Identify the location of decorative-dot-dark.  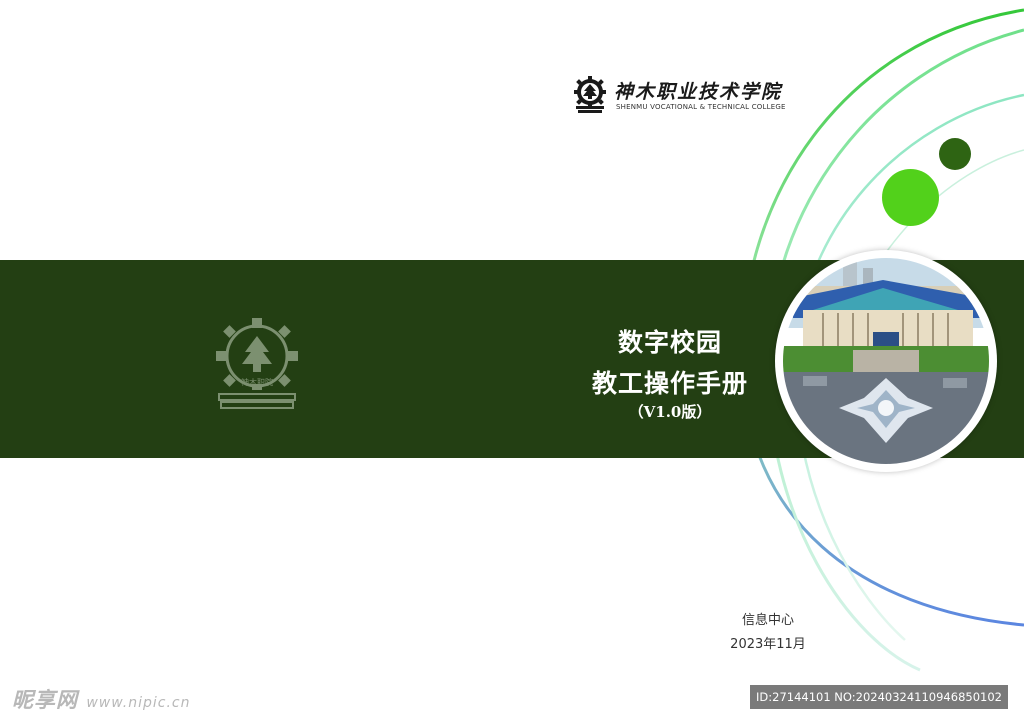
(955, 154).